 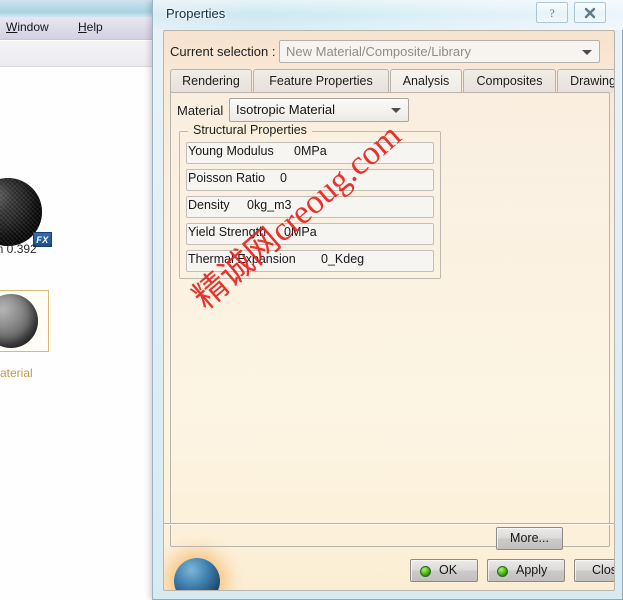 I want to click on tab-composites-label: Composites, so click(x=509, y=81).